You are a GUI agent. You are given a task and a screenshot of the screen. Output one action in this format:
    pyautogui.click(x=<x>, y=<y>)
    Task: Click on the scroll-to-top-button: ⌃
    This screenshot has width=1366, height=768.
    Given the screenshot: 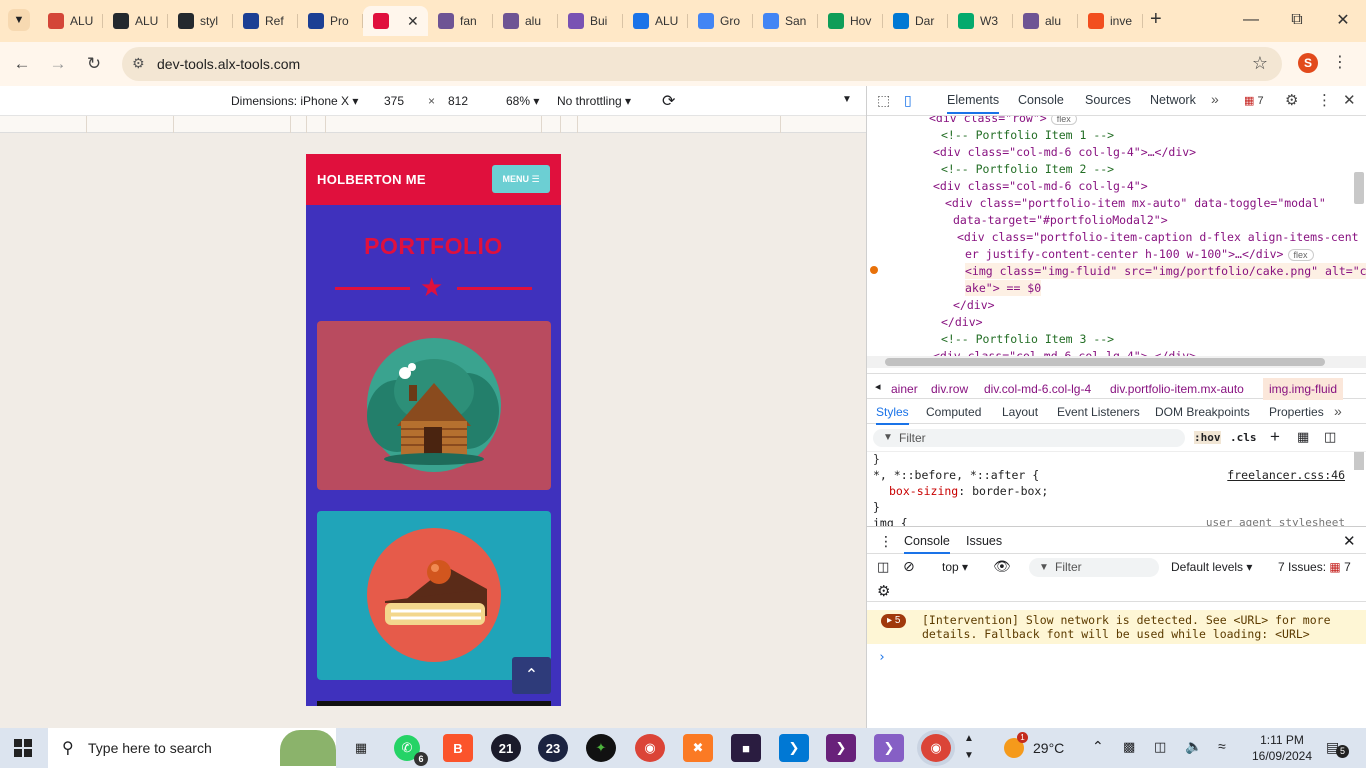 What is the action you would take?
    pyautogui.click(x=531, y=675)
    